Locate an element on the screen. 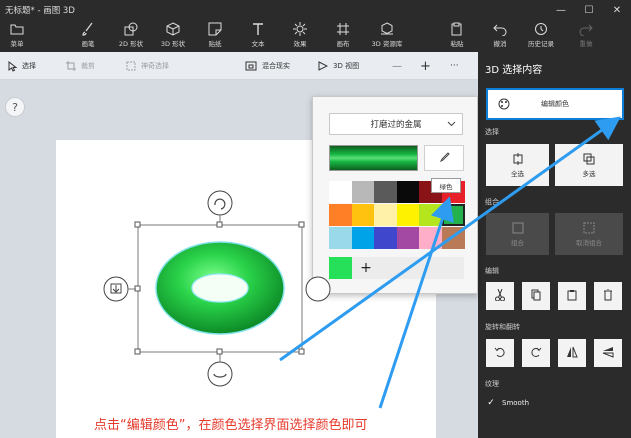  smooth-checkbox: ✓ Smooth is located at coordinates (507, 403).